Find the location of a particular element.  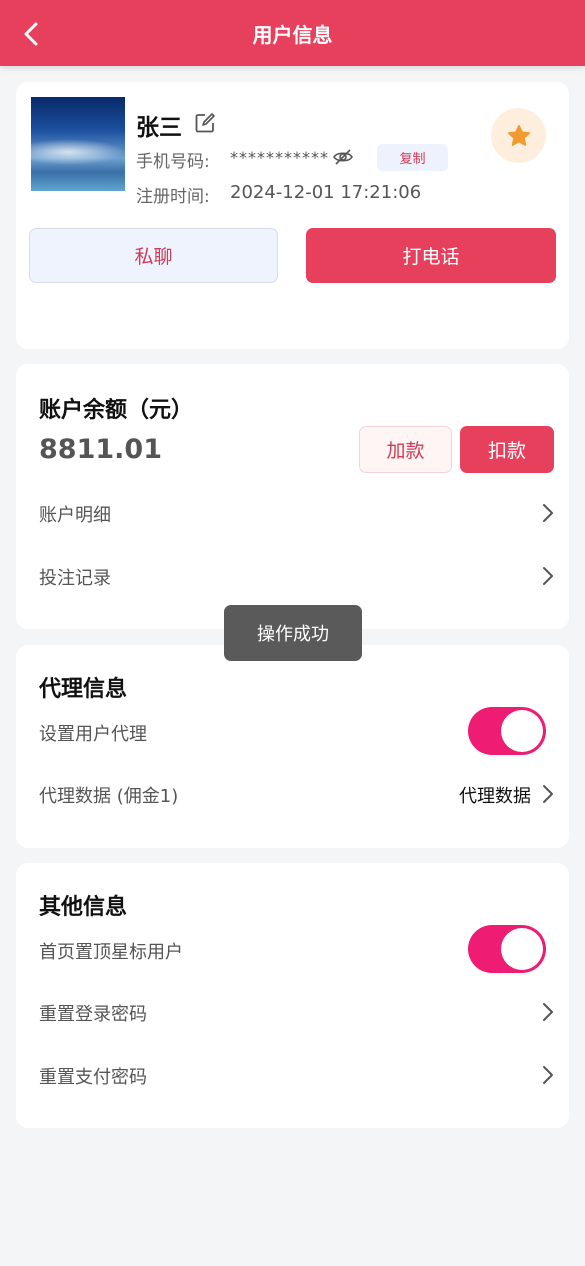

star-button is located at coordinates (518, 135).